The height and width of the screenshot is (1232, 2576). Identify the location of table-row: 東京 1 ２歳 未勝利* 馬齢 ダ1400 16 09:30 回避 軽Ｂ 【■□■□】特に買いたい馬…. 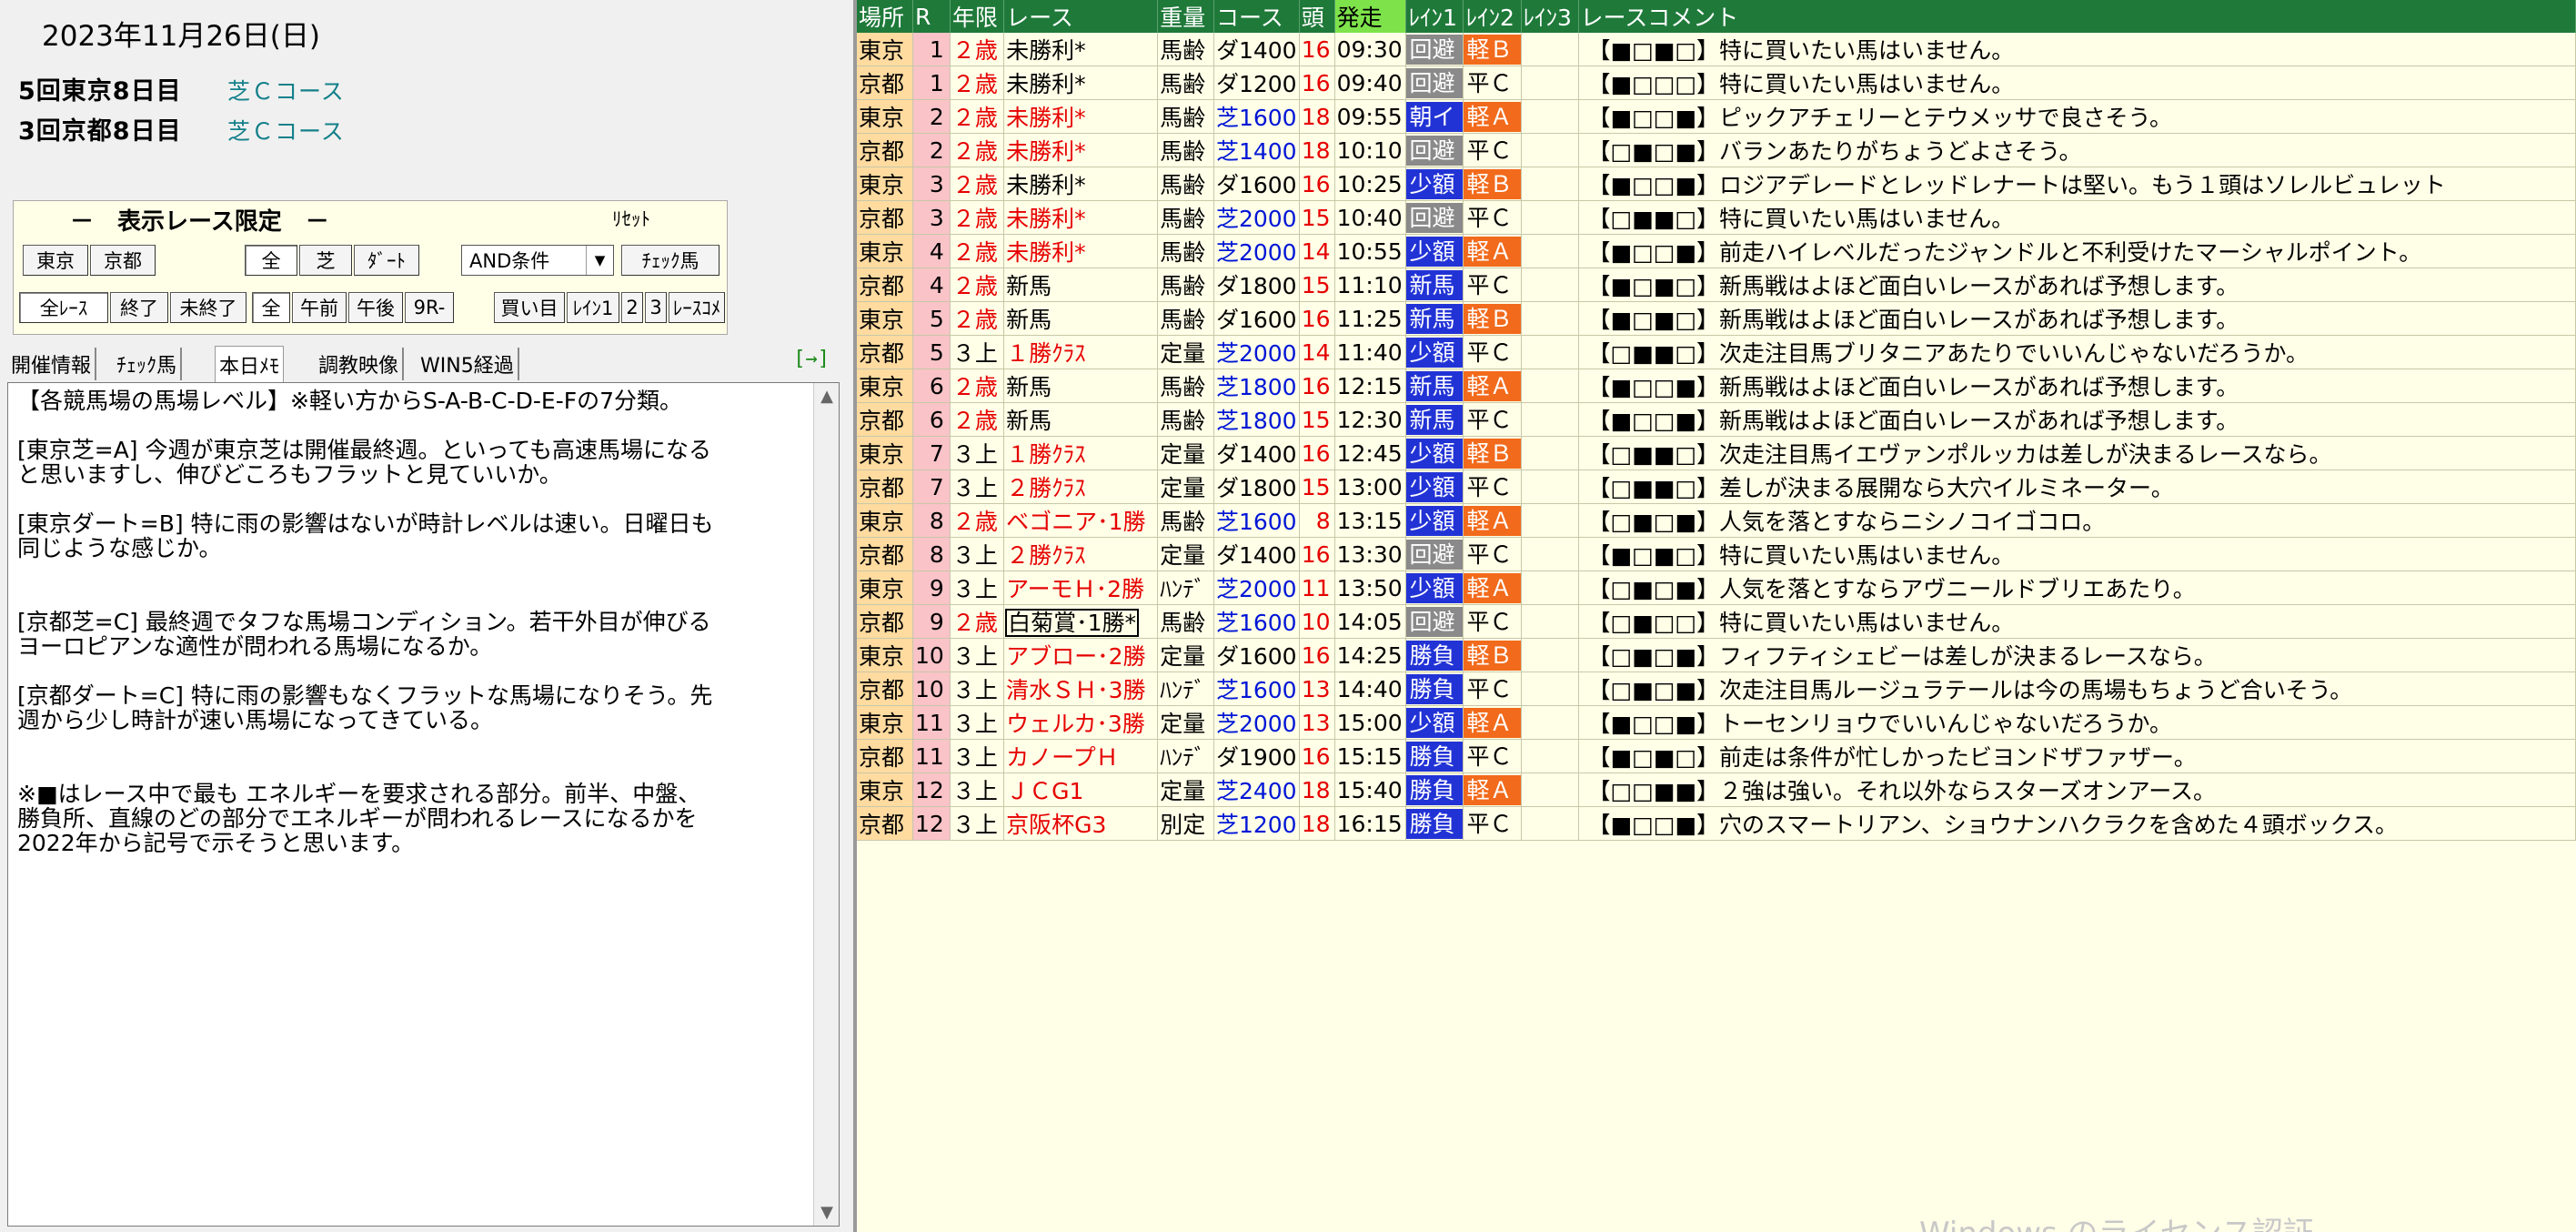
(1716, 49).